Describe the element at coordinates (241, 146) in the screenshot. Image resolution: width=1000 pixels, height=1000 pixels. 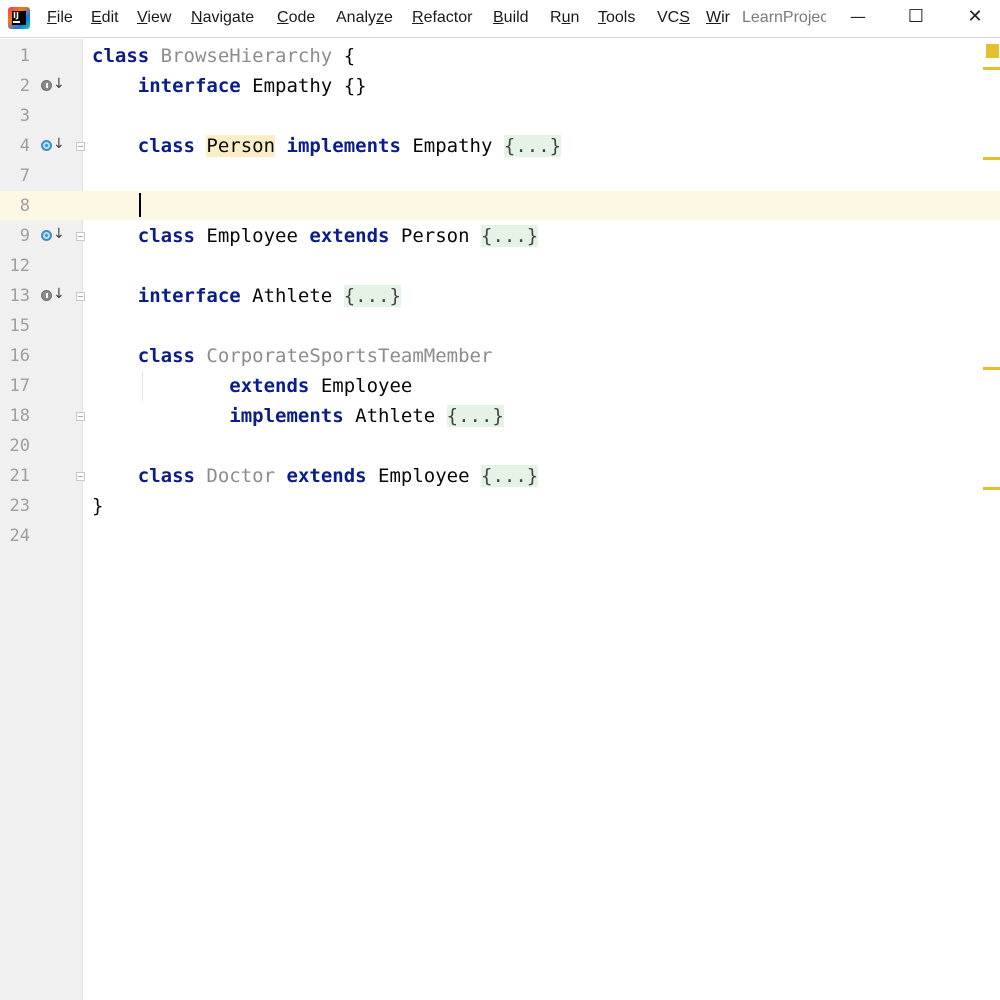
I see `highlighted-identifier: Person` at that location.